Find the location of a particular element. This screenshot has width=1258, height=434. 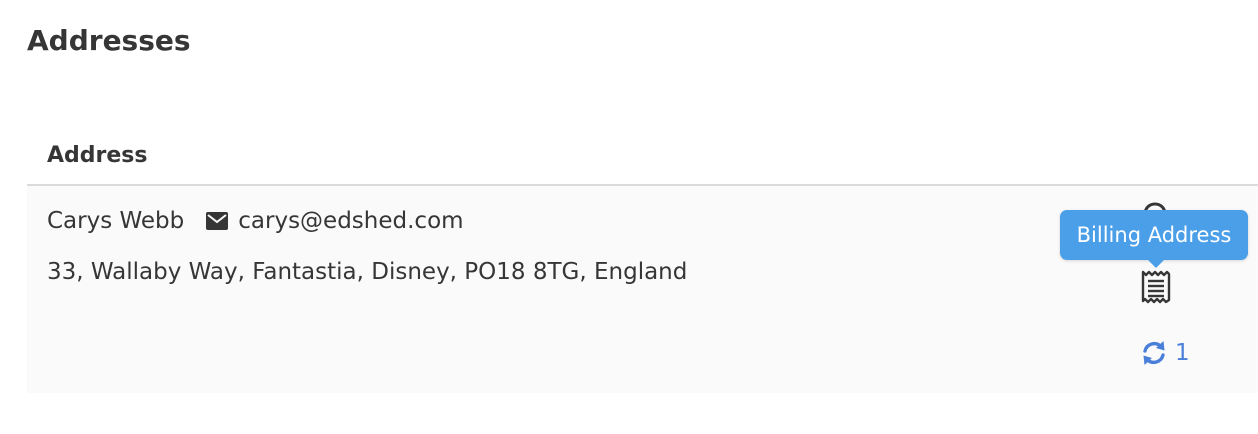

contact-name: Carys Webb is located at coordinates (116, 221).